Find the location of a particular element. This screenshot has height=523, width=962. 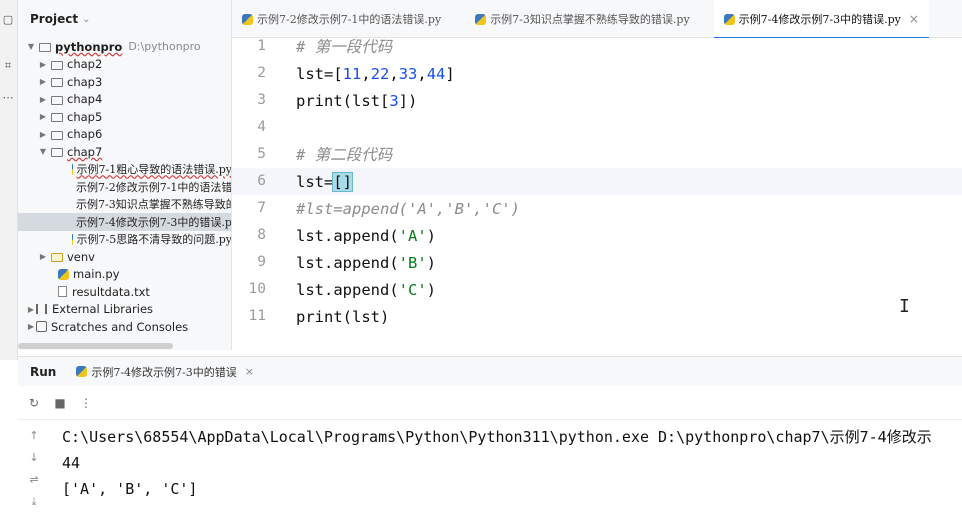

tree-folder-chap3: ▶ chap3 is located at coordinates (124, 82).